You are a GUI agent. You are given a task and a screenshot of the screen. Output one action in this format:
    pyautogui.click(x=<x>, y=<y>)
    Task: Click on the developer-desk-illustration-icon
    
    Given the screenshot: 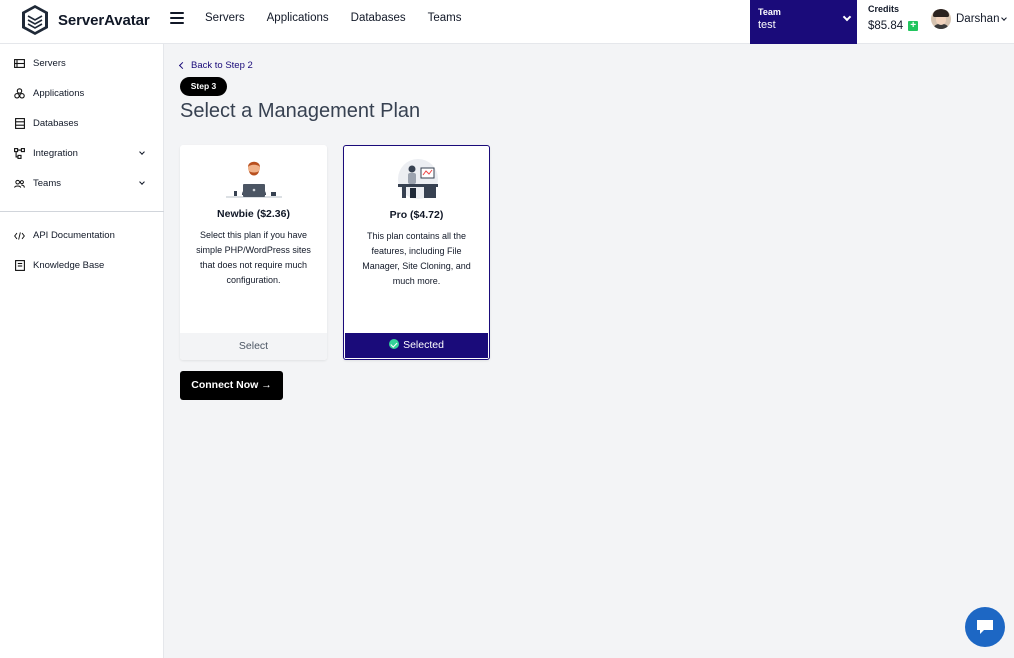 What is the action you would take?
    pyautogui.click(x=418, y=179)
    